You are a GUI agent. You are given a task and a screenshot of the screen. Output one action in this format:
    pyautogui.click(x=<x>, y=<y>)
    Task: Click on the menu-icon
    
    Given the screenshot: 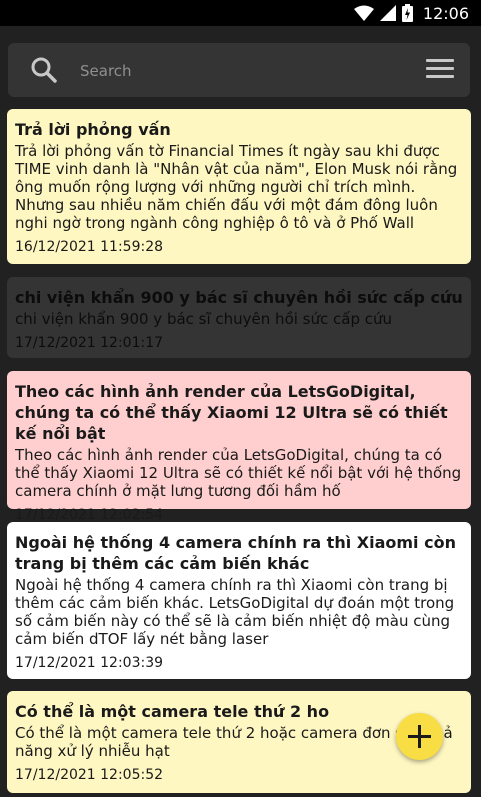 What is the action you would take?
    pyautogui.click(x=440, y=70)
    